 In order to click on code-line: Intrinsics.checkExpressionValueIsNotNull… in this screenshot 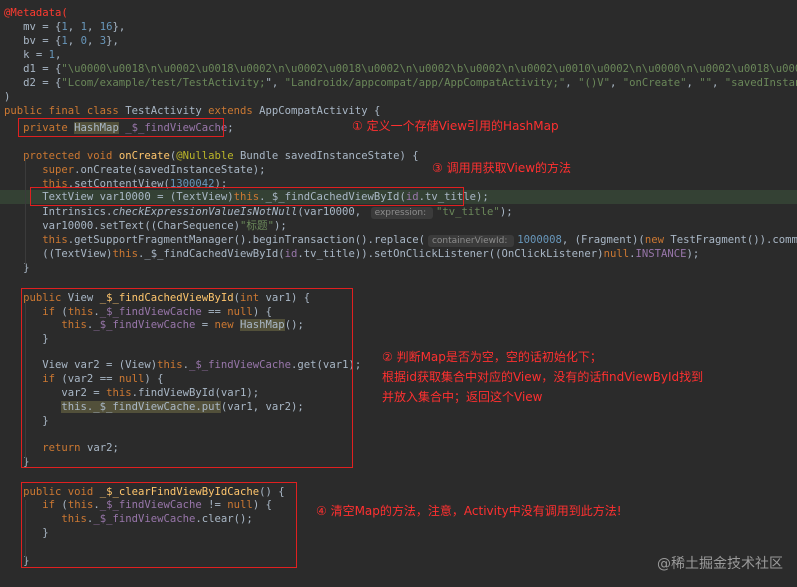, I will do `click(398, 212)`.